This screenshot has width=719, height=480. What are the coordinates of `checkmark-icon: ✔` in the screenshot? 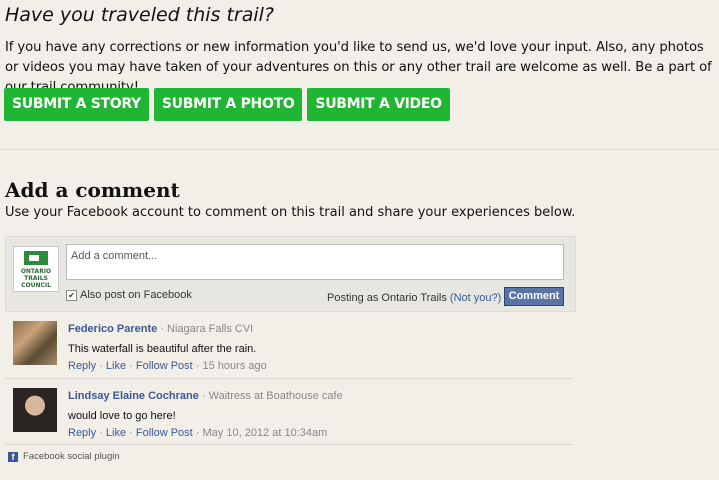 It's located at (71, 295).